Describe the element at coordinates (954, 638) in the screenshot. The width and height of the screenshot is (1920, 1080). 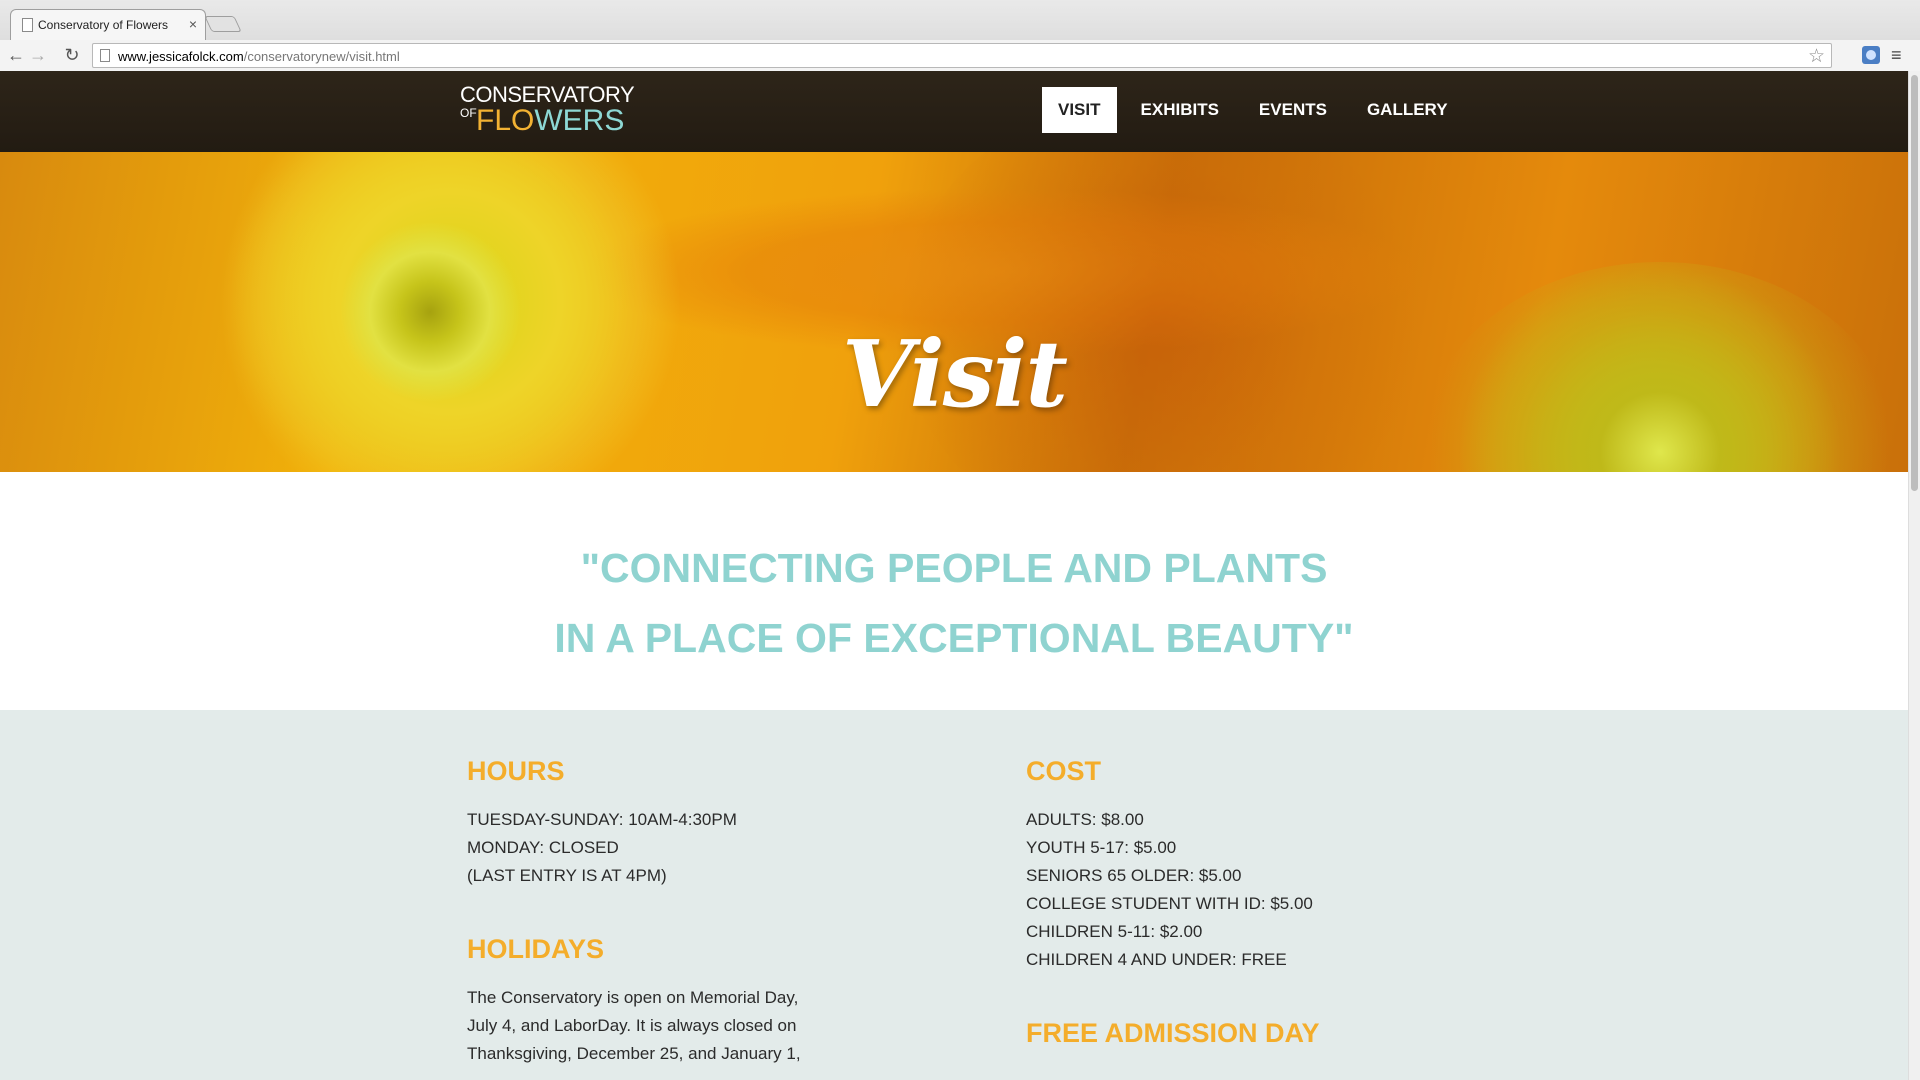
I see `tagline-line-2: IN A PLACE OF EXCEPTIONAL BEAUTY"` at that location.